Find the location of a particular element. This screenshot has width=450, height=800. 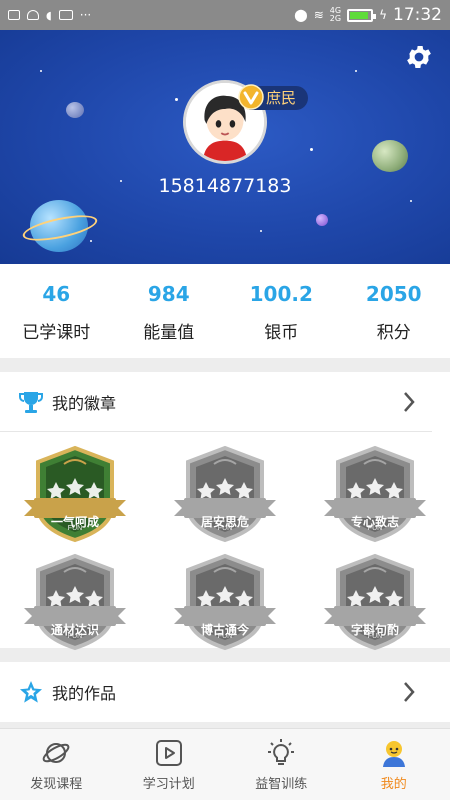

stat-silver: 100.2 银币 is located at coordinates (281, 311).